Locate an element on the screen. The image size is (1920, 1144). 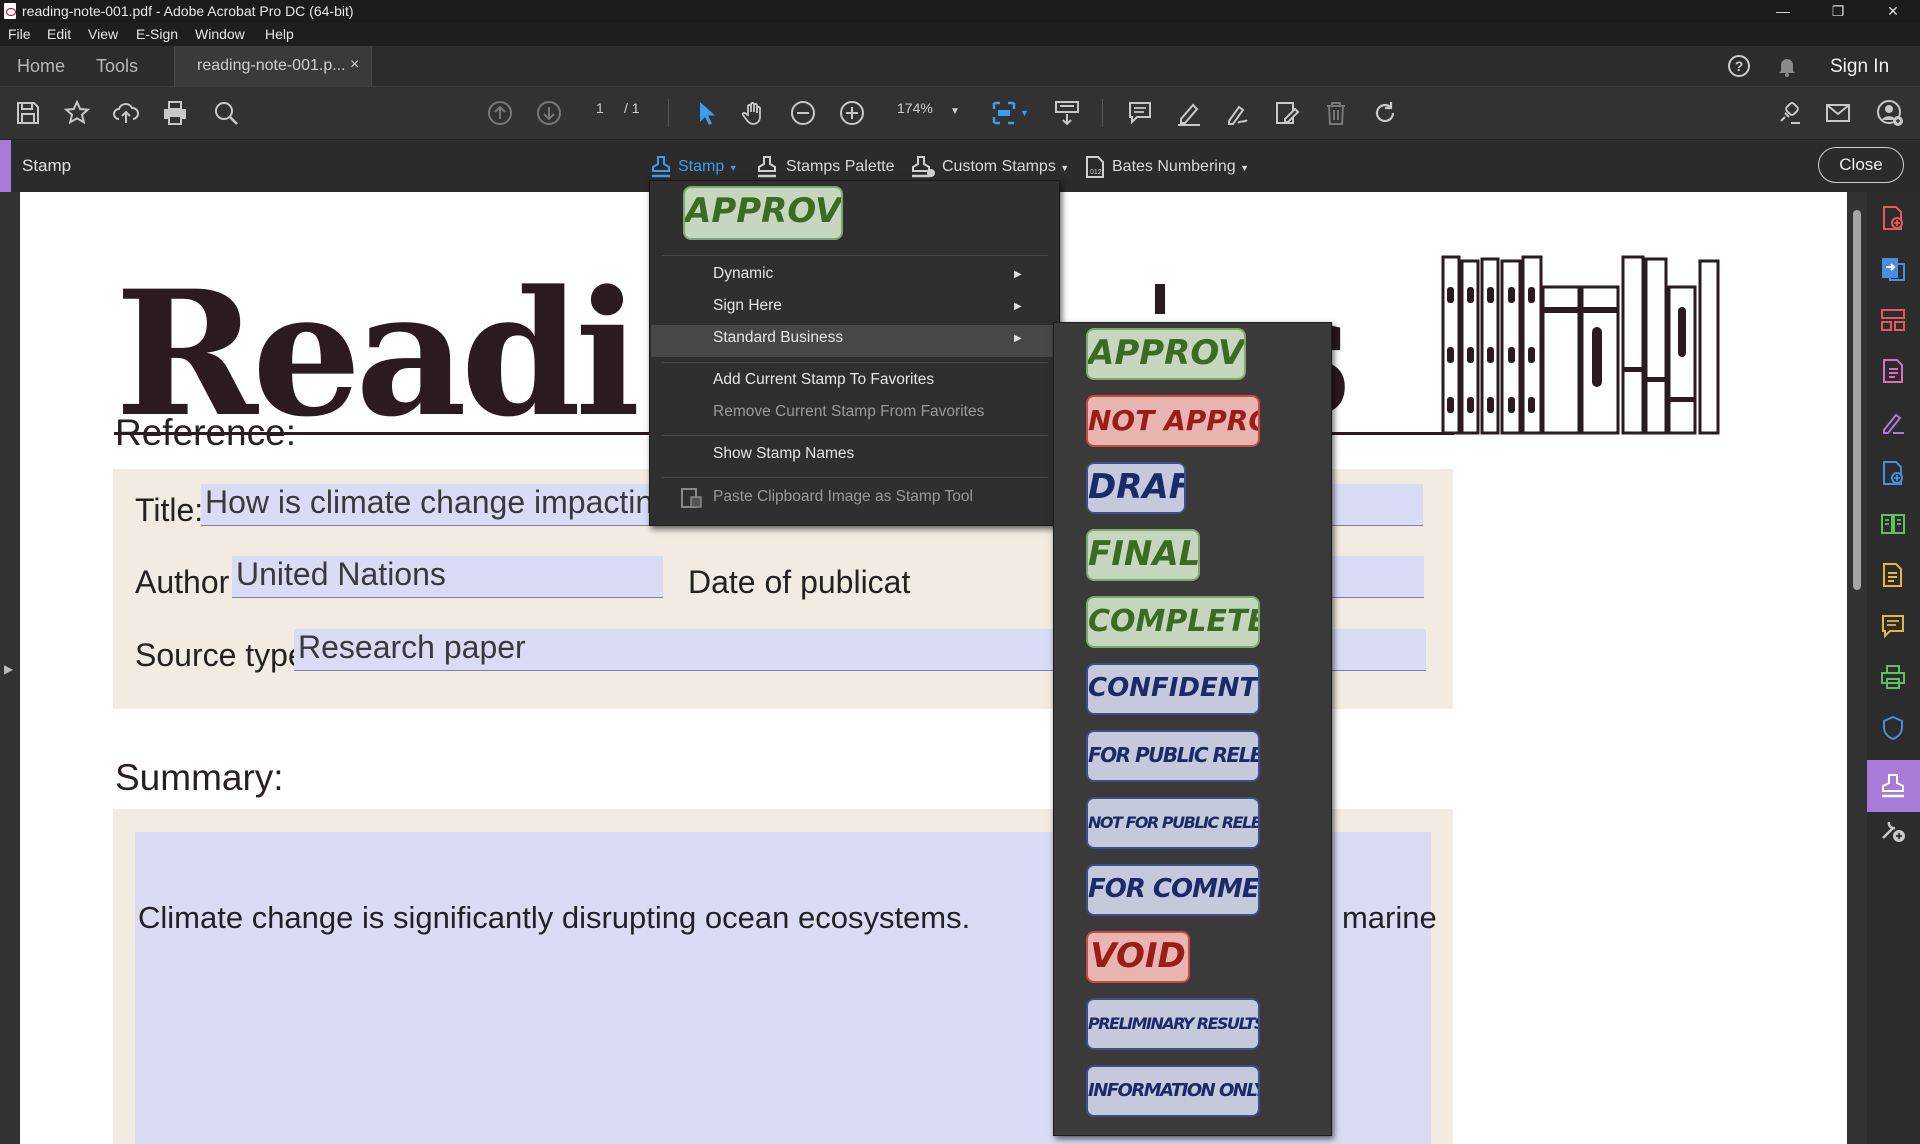
close-window-button: ✕ is located at coordinates (1893, 11).